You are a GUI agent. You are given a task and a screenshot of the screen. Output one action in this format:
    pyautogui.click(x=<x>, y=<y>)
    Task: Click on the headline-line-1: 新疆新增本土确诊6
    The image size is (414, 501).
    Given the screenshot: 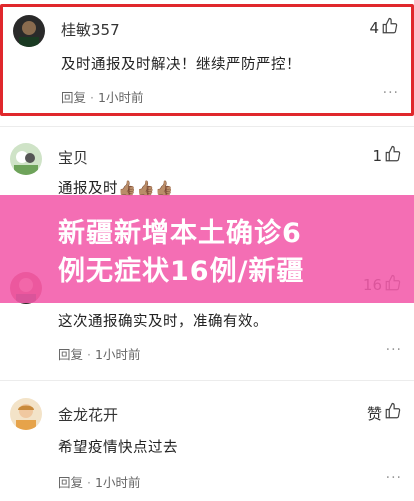 What is the action you would take?
    pyautogui.click(x=180, y=233)
    